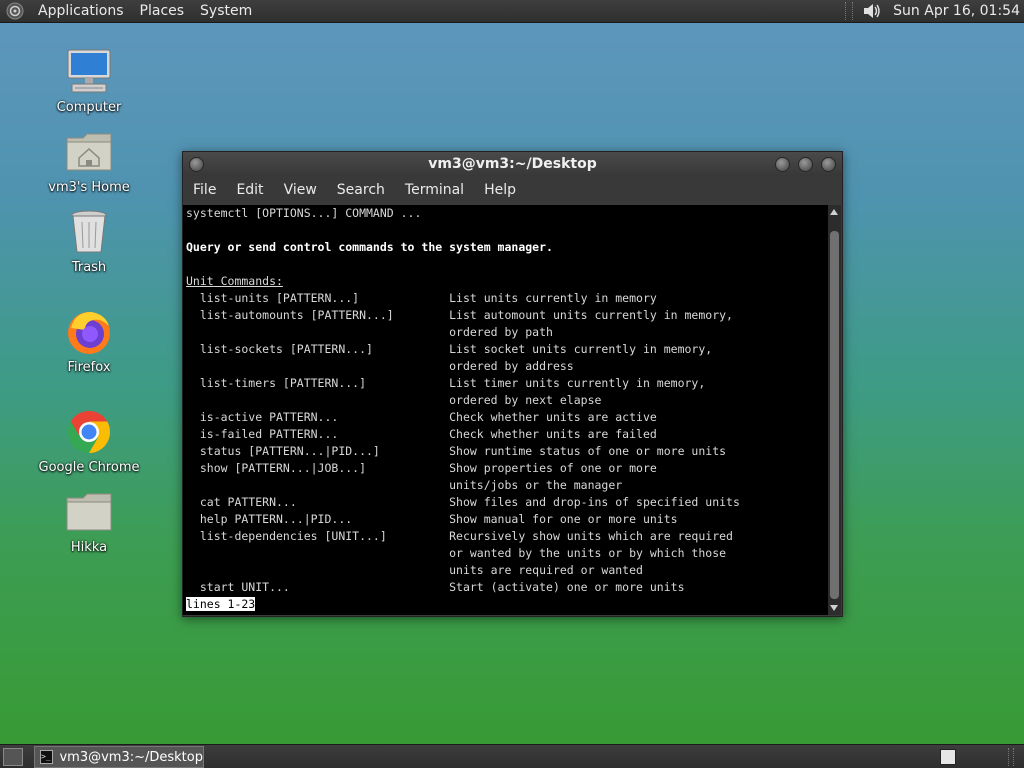 This screenshot has height=768, width=1024. What do you see at coordinates (81, 11) in the screenshot?
I see `applications-menu: Applications` at bounding box center [81, 11].